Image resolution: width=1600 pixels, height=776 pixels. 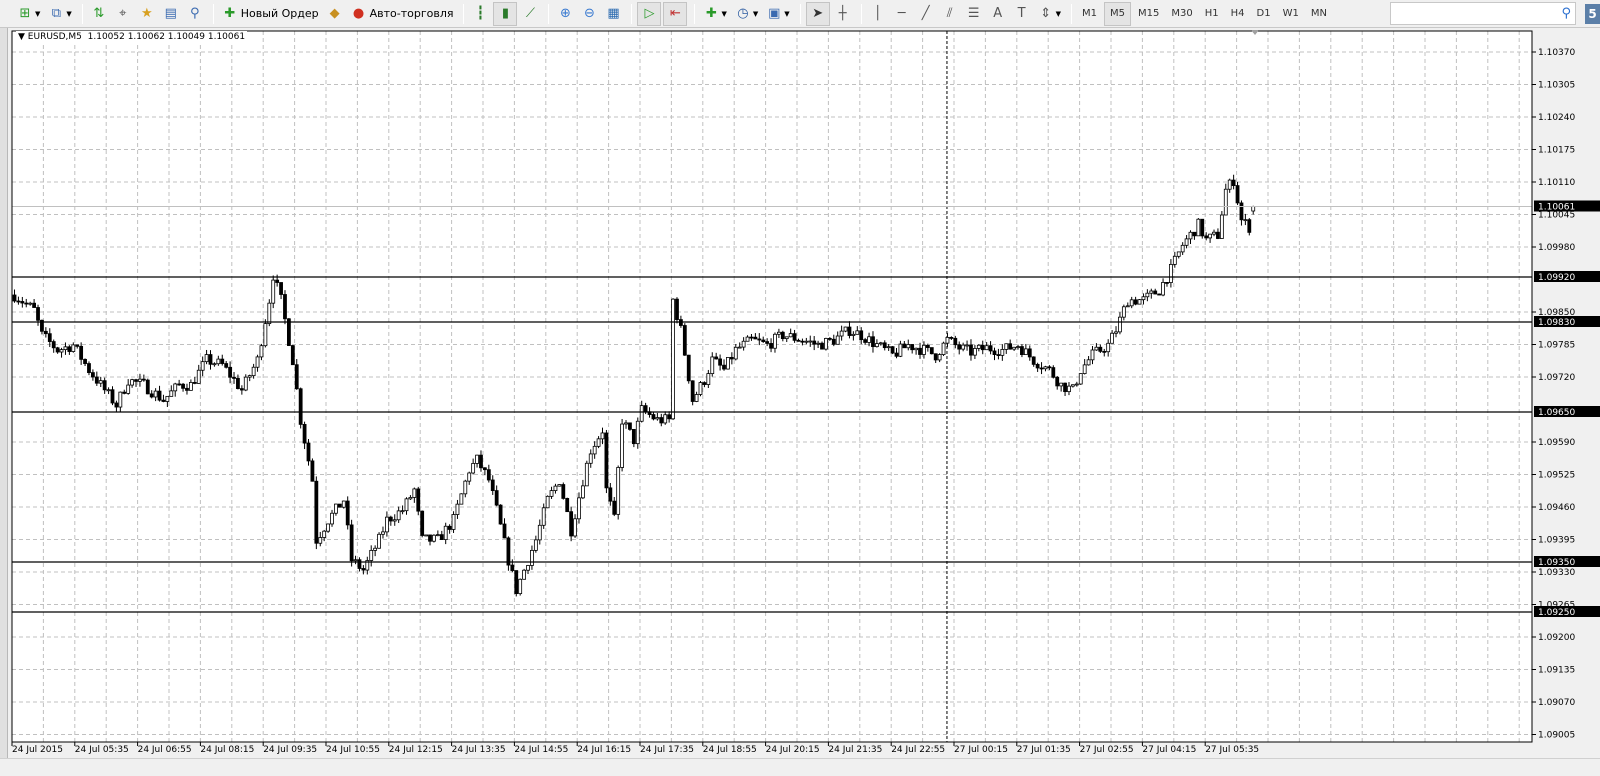 I want to click on search-input: ⚲, so click(x=1483, y=13).